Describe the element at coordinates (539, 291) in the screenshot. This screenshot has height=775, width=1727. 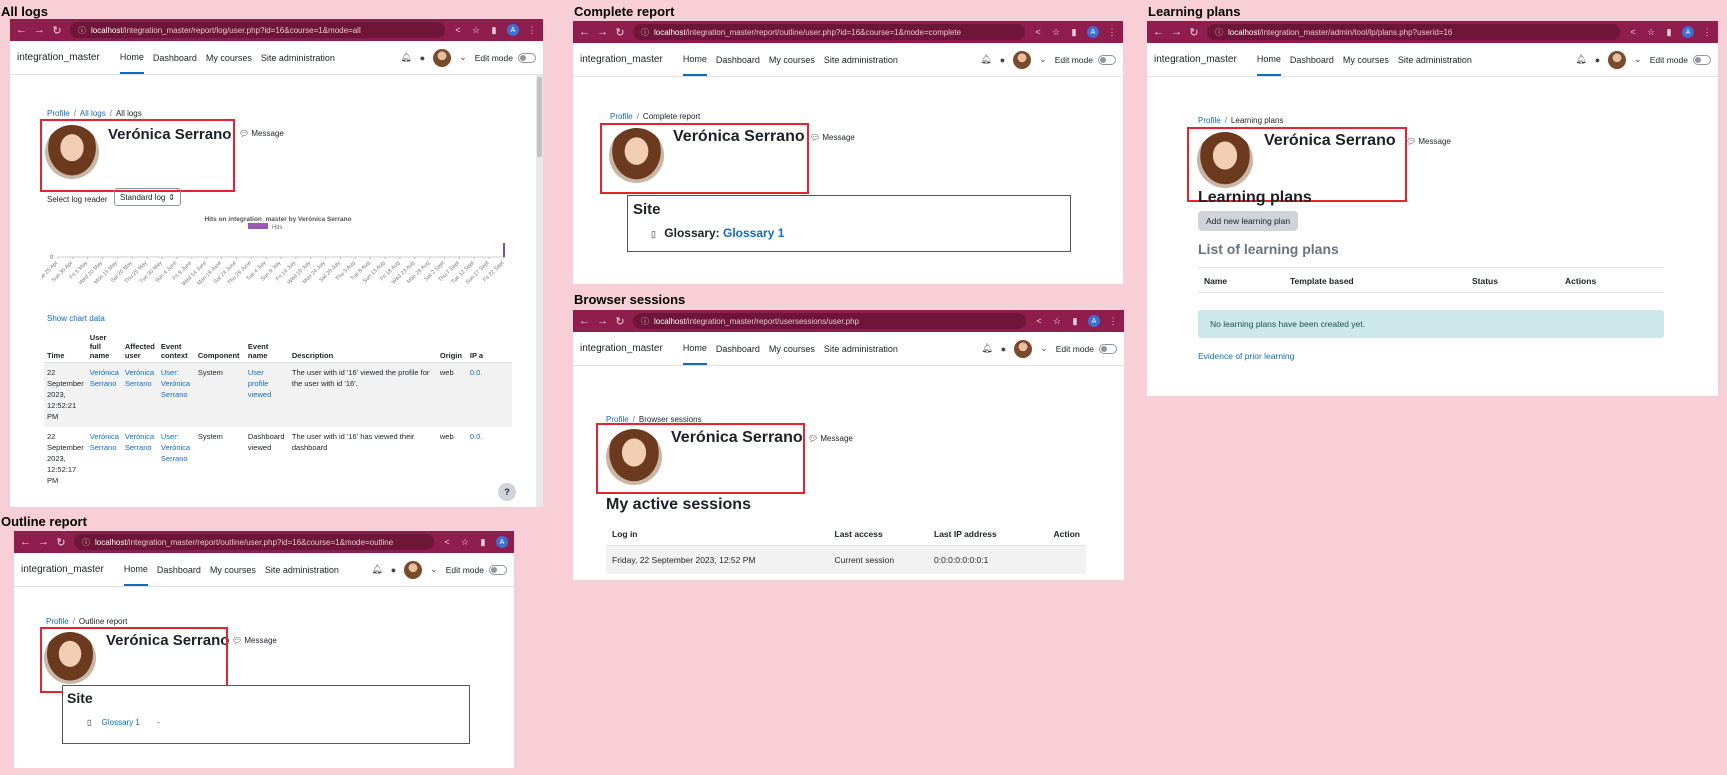
I see `scrollbar` at that location.